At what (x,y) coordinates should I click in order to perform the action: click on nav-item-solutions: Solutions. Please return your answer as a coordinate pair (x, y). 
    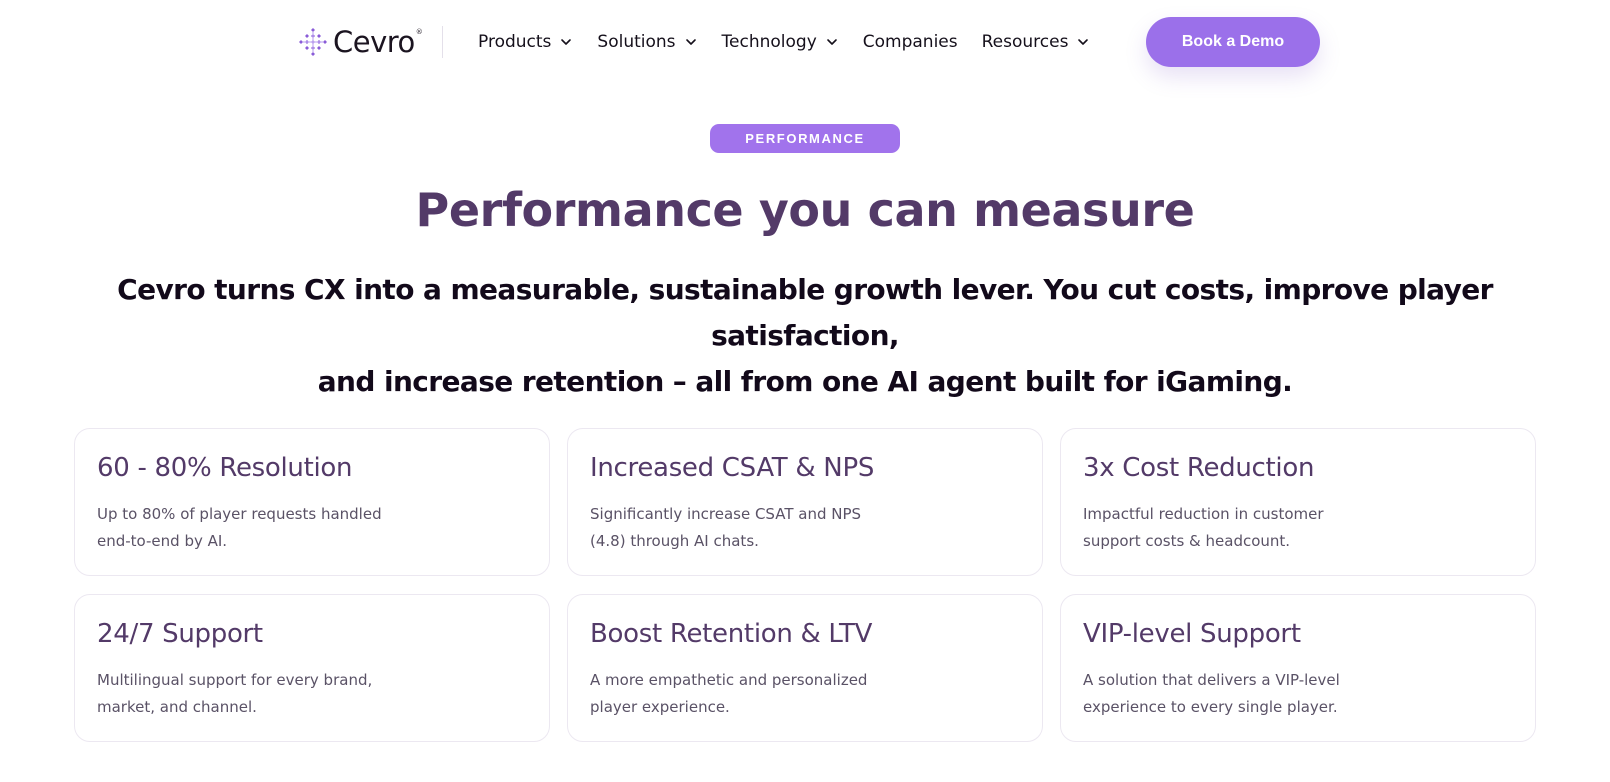
    Looking at the image, I should click on (647, 42).